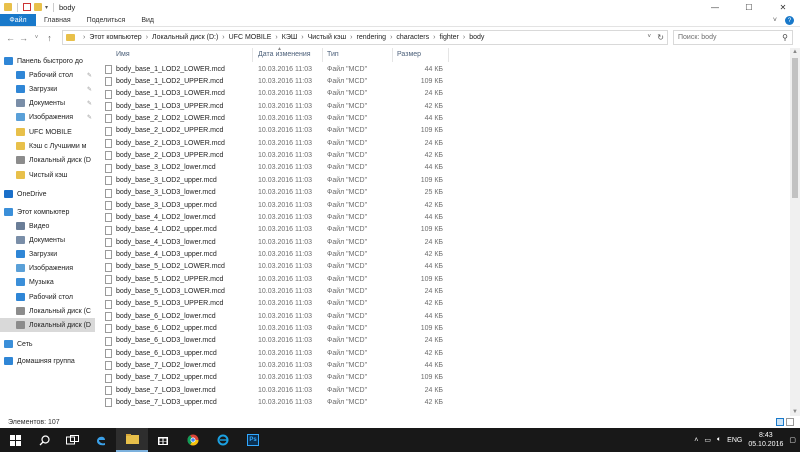 The height and width of the screenshot is (452, 800). I want to click on back-arrow-icon: ←, so click(10, 38).